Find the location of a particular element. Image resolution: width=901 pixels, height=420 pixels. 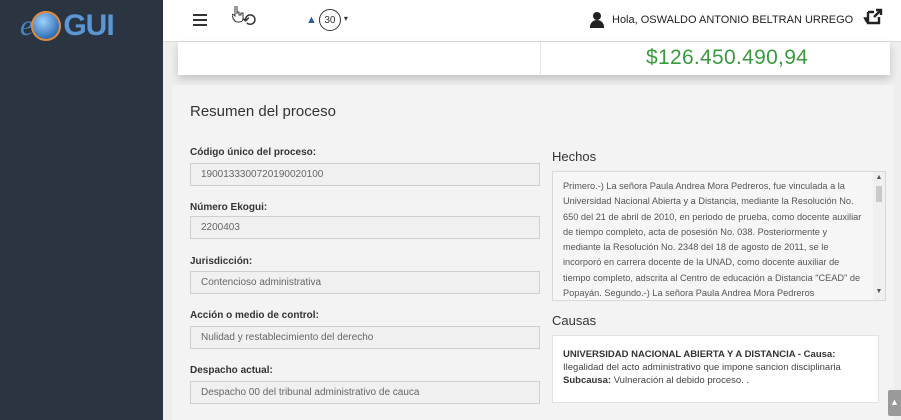

card-divider is located at coordinates (540, 58).